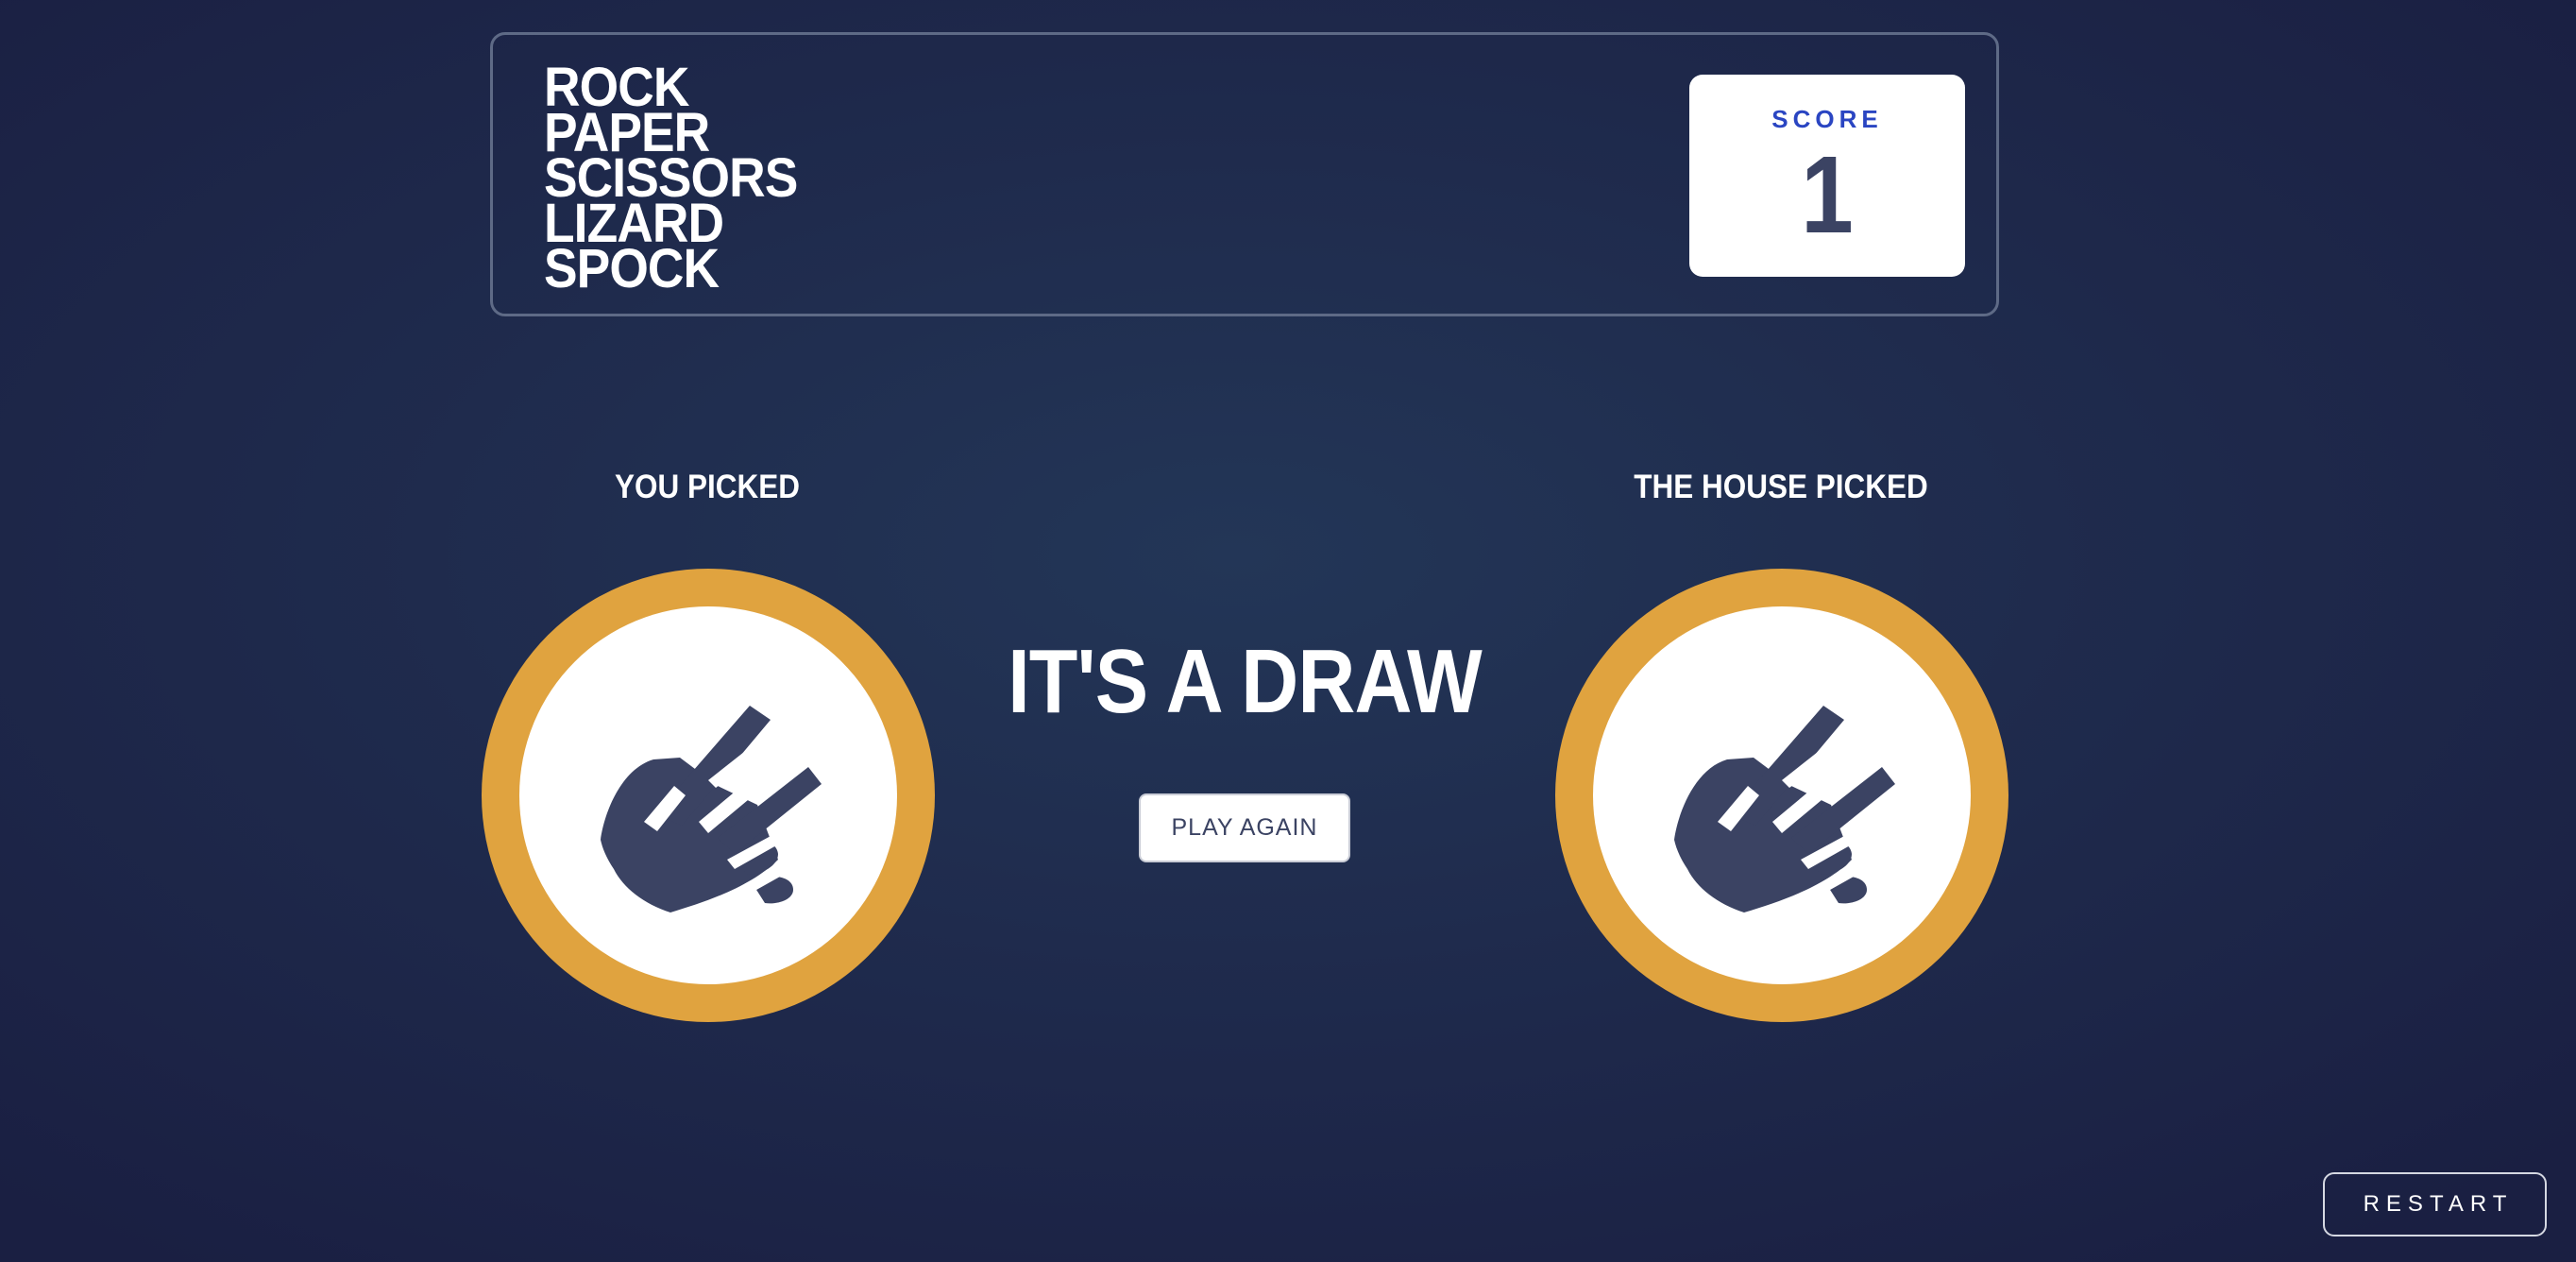  What do you see at coordinates (632, 269) in the screenshot?
I see `logo-line-spock: SPOCK` at bounding box center [632, 269].